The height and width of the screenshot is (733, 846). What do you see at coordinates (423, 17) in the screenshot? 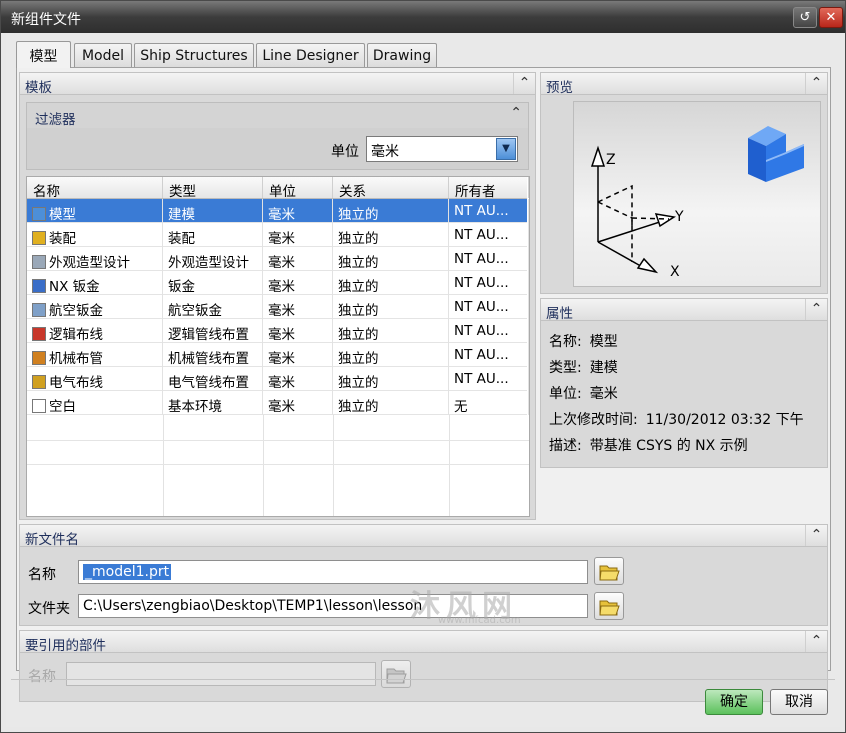
I see `title-bar: 新组件文件 ↺ ✕` at bounding box center [423, 17].